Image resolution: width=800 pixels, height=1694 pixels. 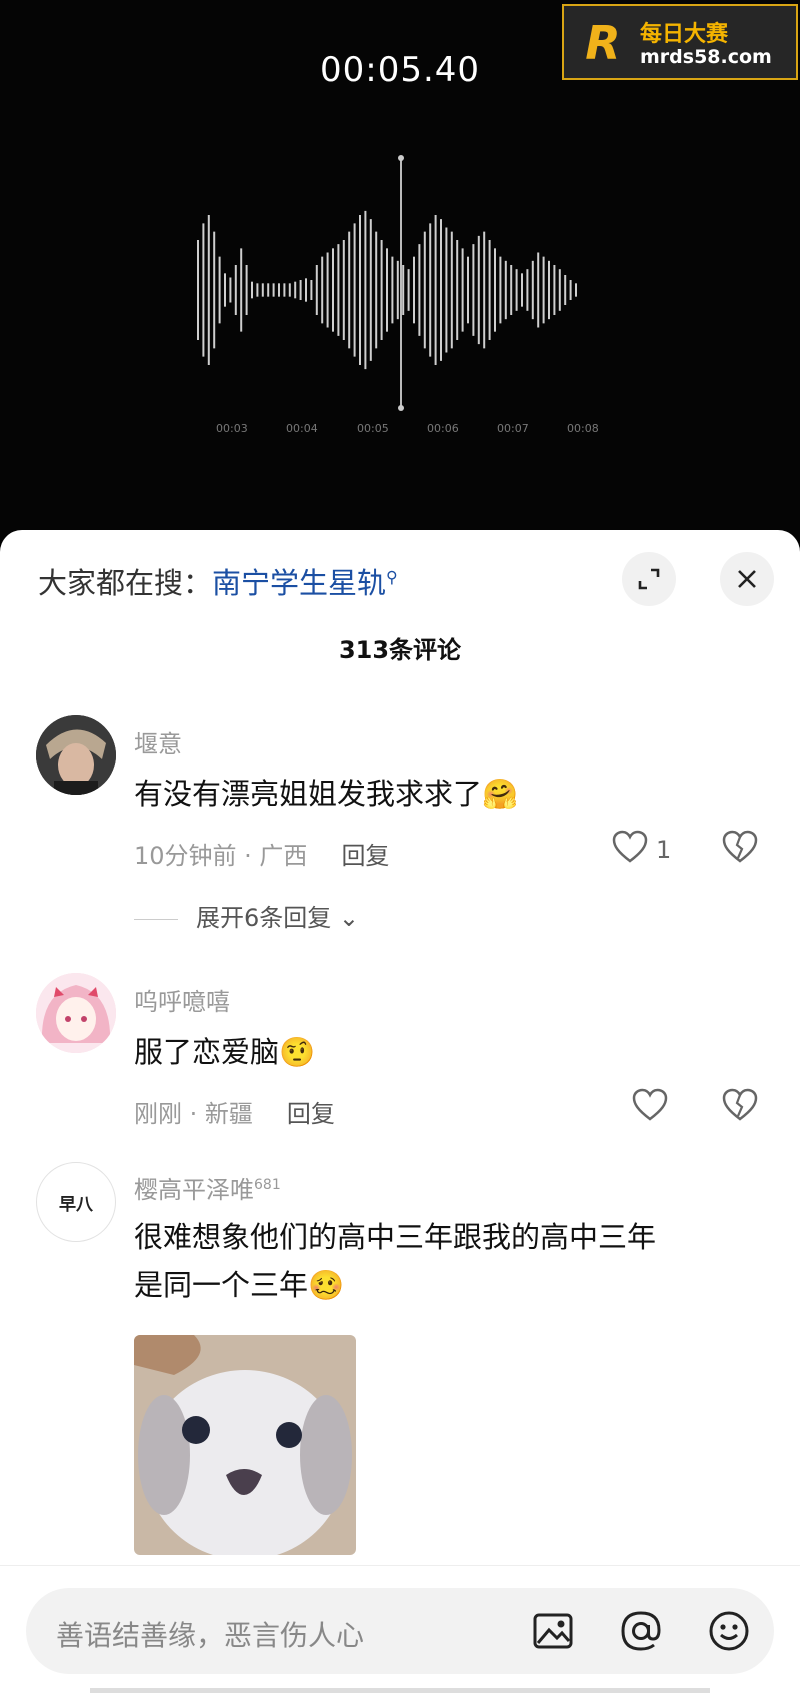 What do you see at coordinates (400, 650) in the screenshot?
I see `comment-count: 313条评论` at bounding box center [400, 650].